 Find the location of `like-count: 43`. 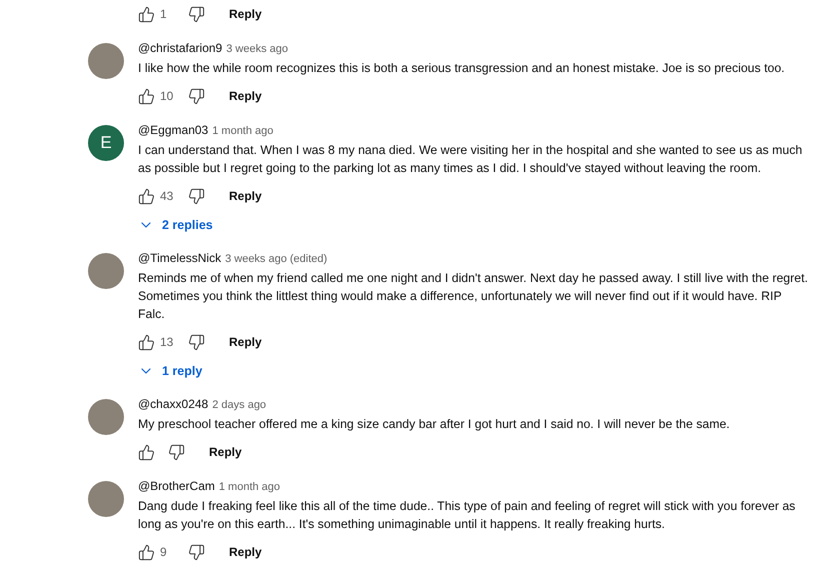

like-count: 43 is located at coordinates (167, 196).